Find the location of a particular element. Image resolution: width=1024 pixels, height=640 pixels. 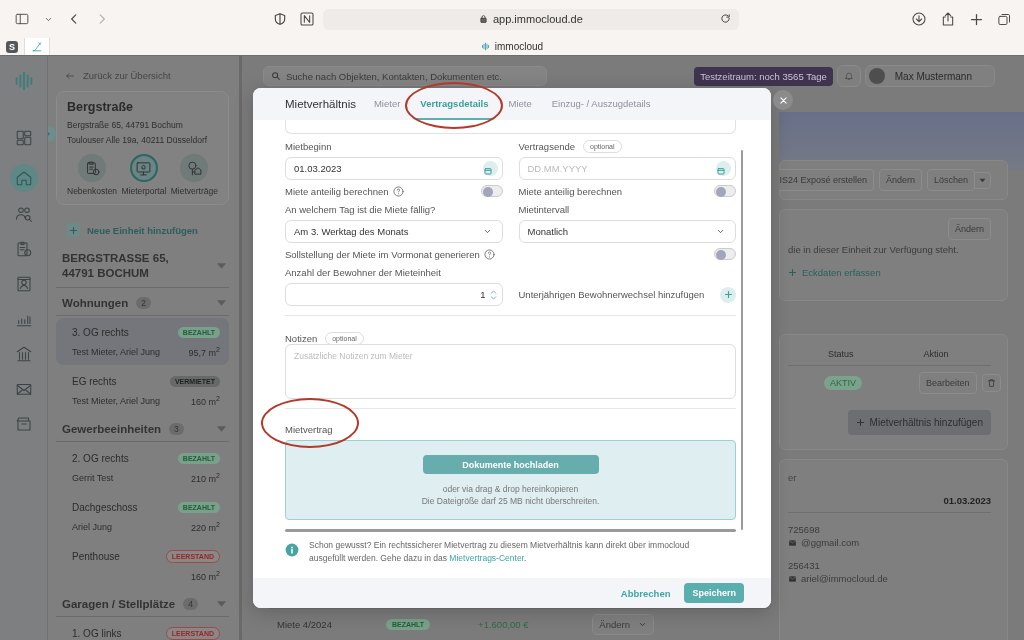

info-text: Schon gewusst? Ein rechtssicherer Mietvertrag zu diesem Mietverhältnis kann direkt über immocloud ausgefüllt werden. Gehe dazu in das Mietvertrags-Center. is located at coordinates (500, 552).